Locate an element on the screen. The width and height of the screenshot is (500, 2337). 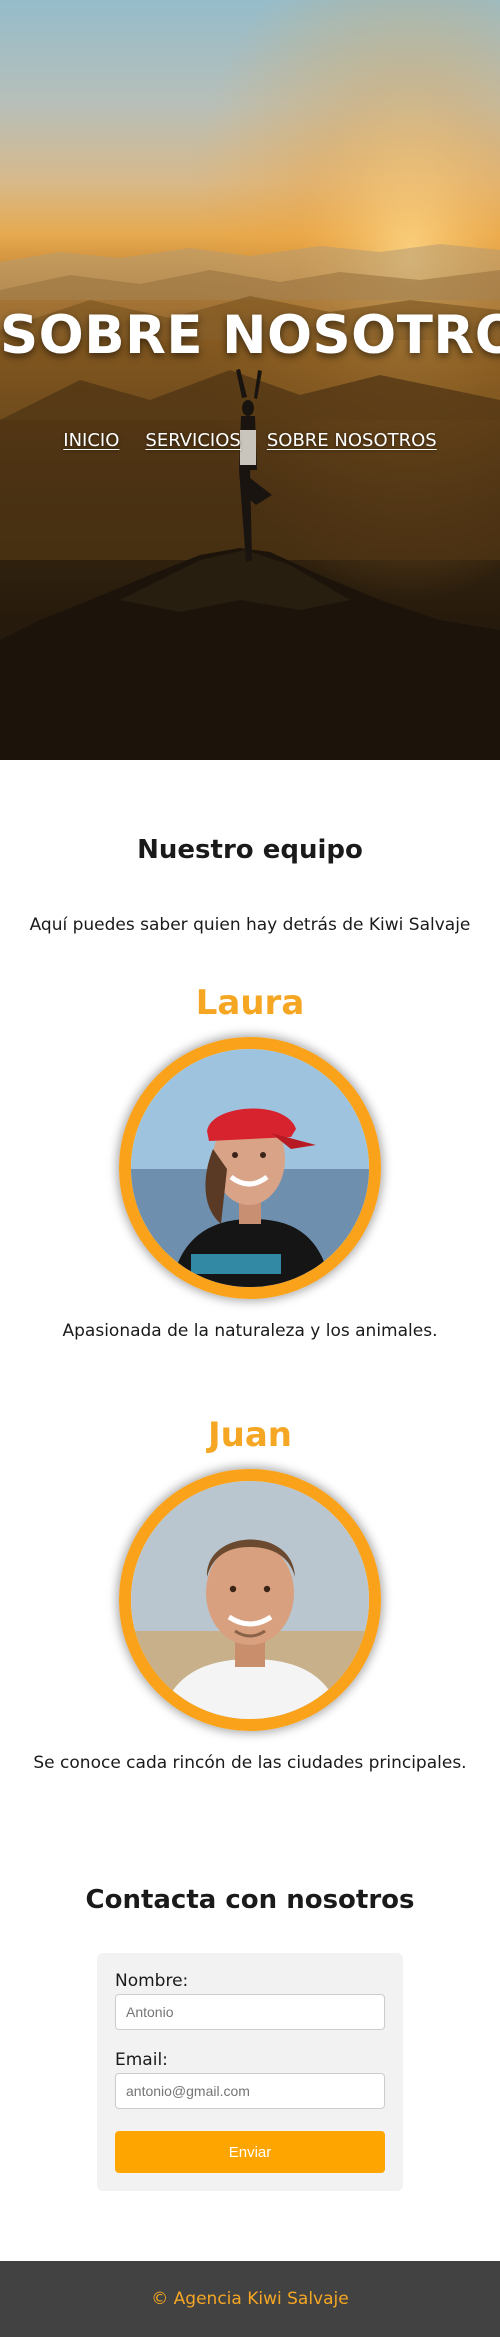
nav-link-inicio: INICIO is located at coordinates (91, 440).